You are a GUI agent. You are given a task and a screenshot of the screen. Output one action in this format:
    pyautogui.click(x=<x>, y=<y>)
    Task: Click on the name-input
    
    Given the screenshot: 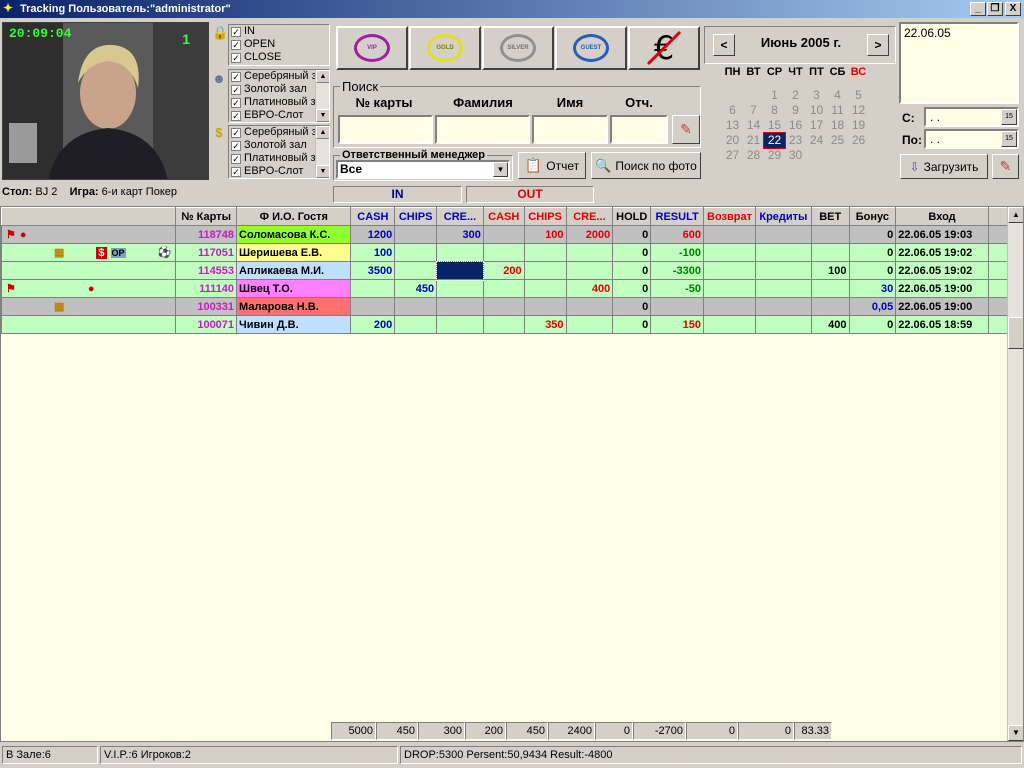 What is the action you would take?
    pyautogui.click(x=570, y=129)
    